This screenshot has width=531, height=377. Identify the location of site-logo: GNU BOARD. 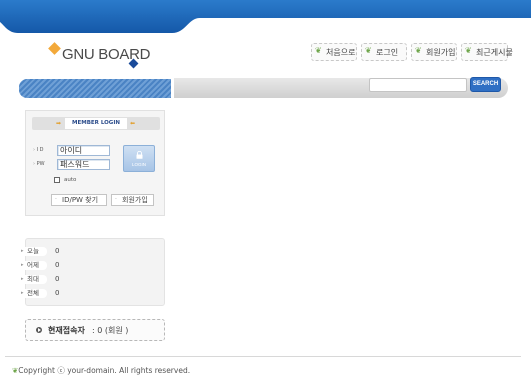
(99, 54).